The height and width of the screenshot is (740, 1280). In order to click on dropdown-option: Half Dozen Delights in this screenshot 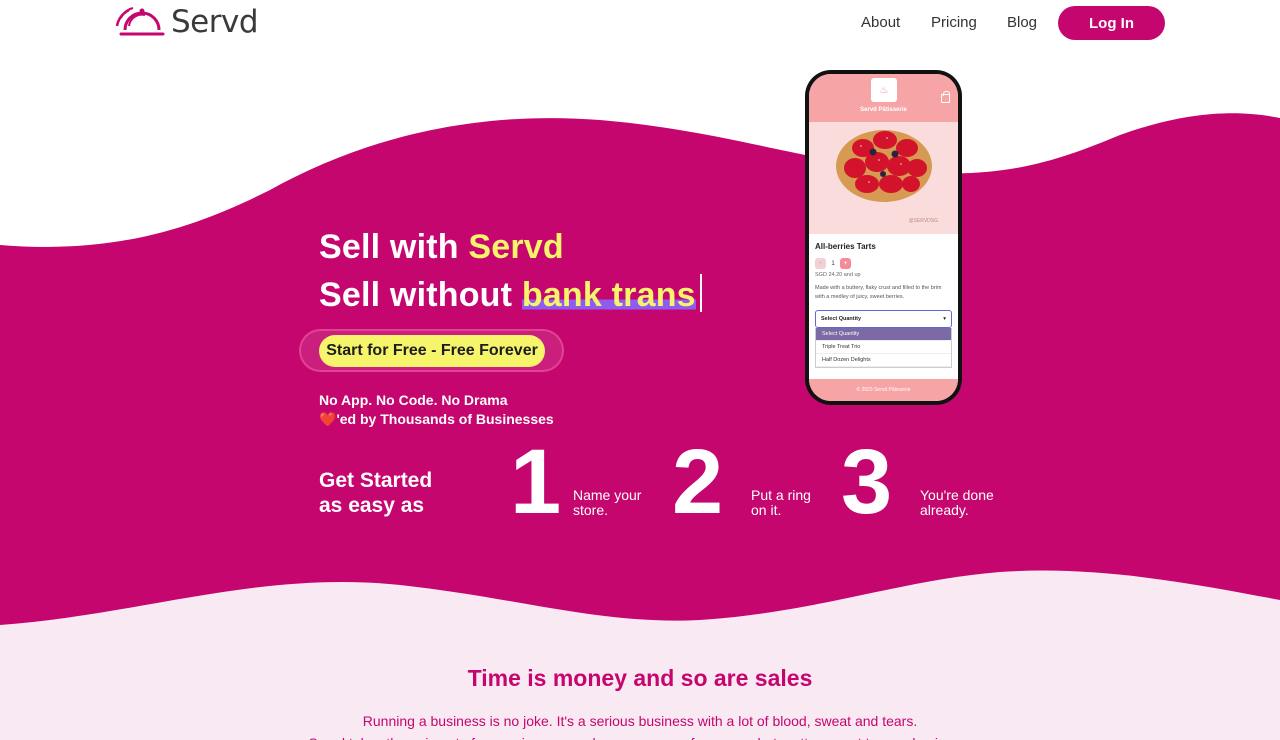, I will do `click(883, 360)`.